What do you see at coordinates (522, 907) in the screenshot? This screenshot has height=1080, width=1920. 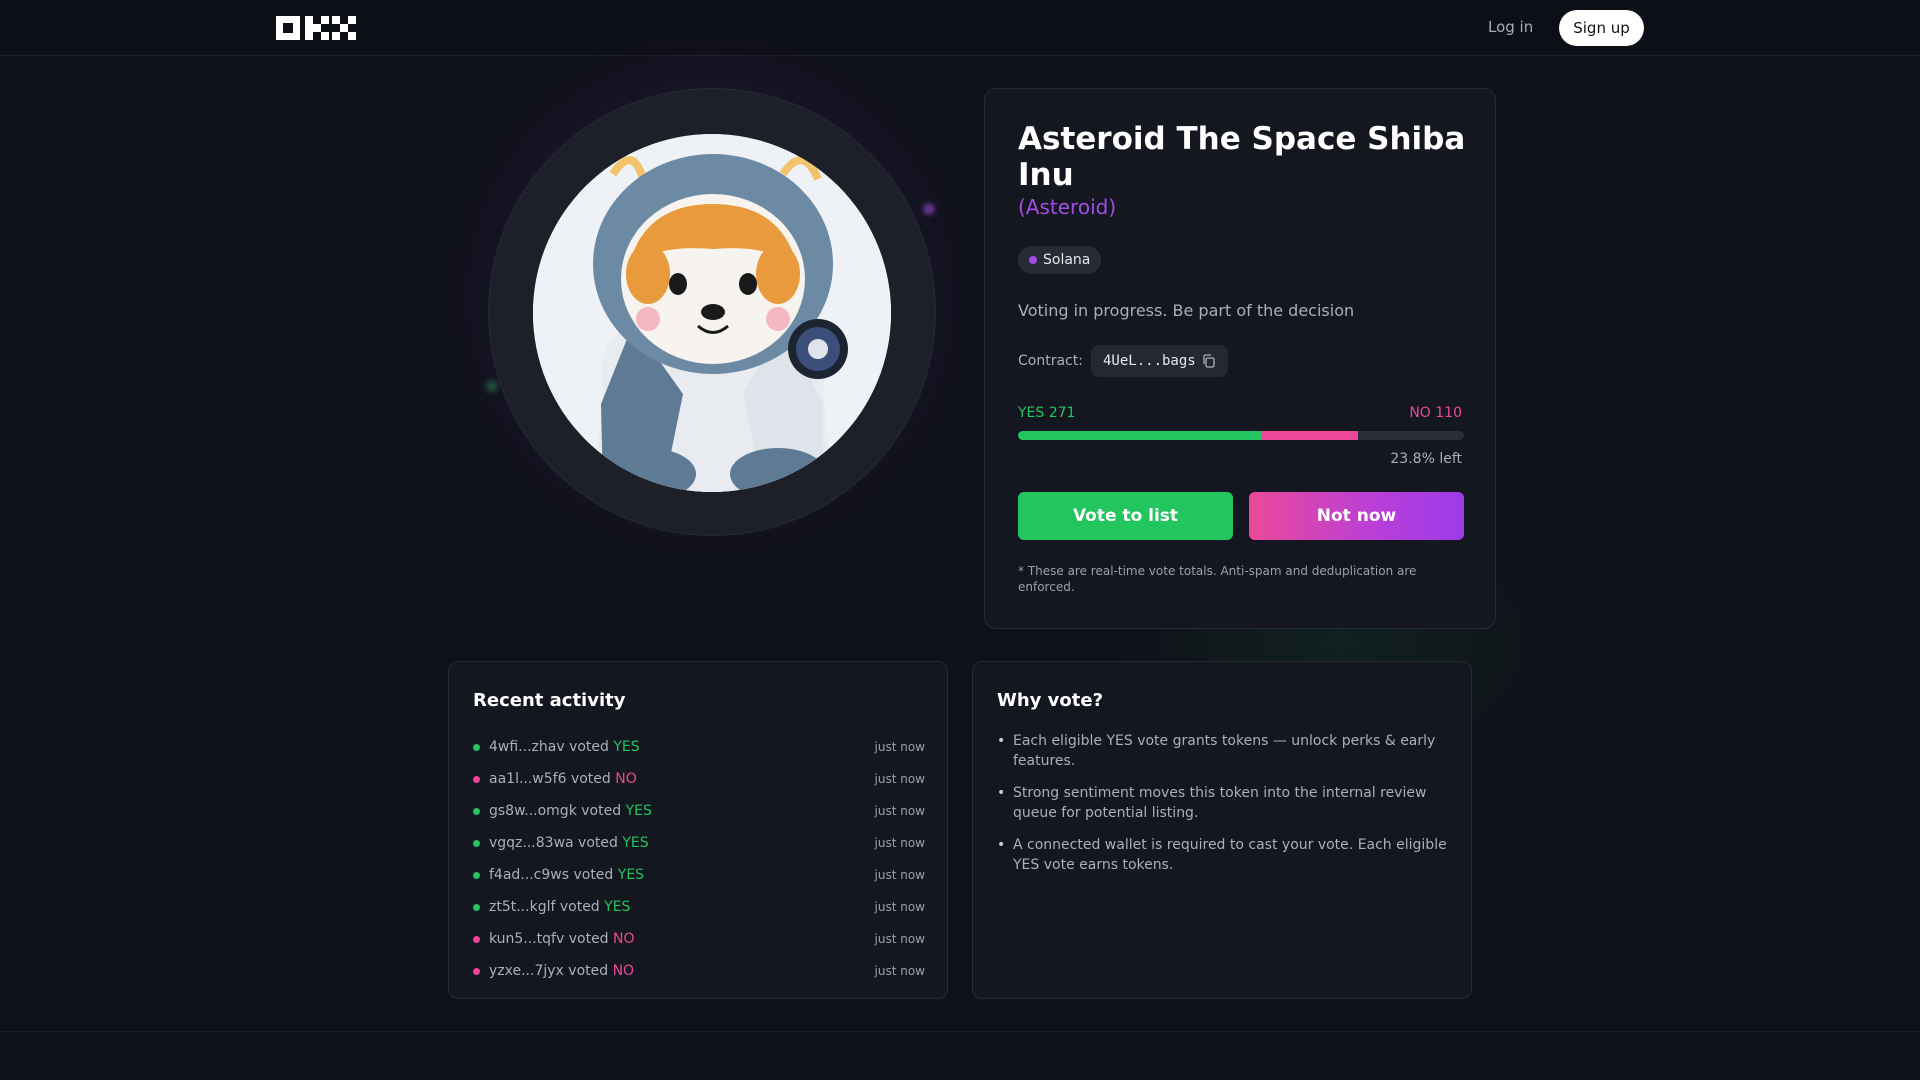 I see `activity-wallet: zt5t...kglf` at bounding box center [522, 907].